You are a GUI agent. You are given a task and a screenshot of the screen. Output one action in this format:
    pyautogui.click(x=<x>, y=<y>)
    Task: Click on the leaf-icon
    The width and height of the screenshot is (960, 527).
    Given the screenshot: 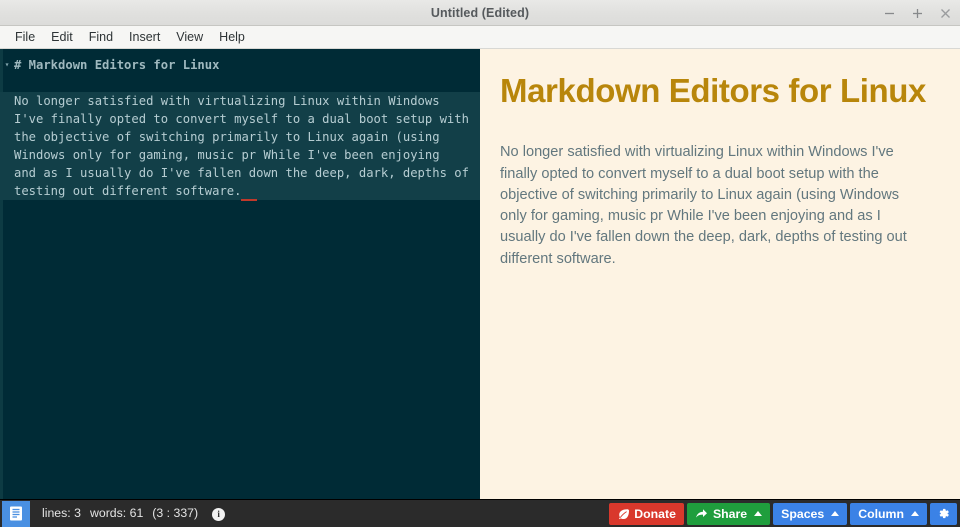 What is the action you would take?
    pyautogui.click(x=623, y=514)
    